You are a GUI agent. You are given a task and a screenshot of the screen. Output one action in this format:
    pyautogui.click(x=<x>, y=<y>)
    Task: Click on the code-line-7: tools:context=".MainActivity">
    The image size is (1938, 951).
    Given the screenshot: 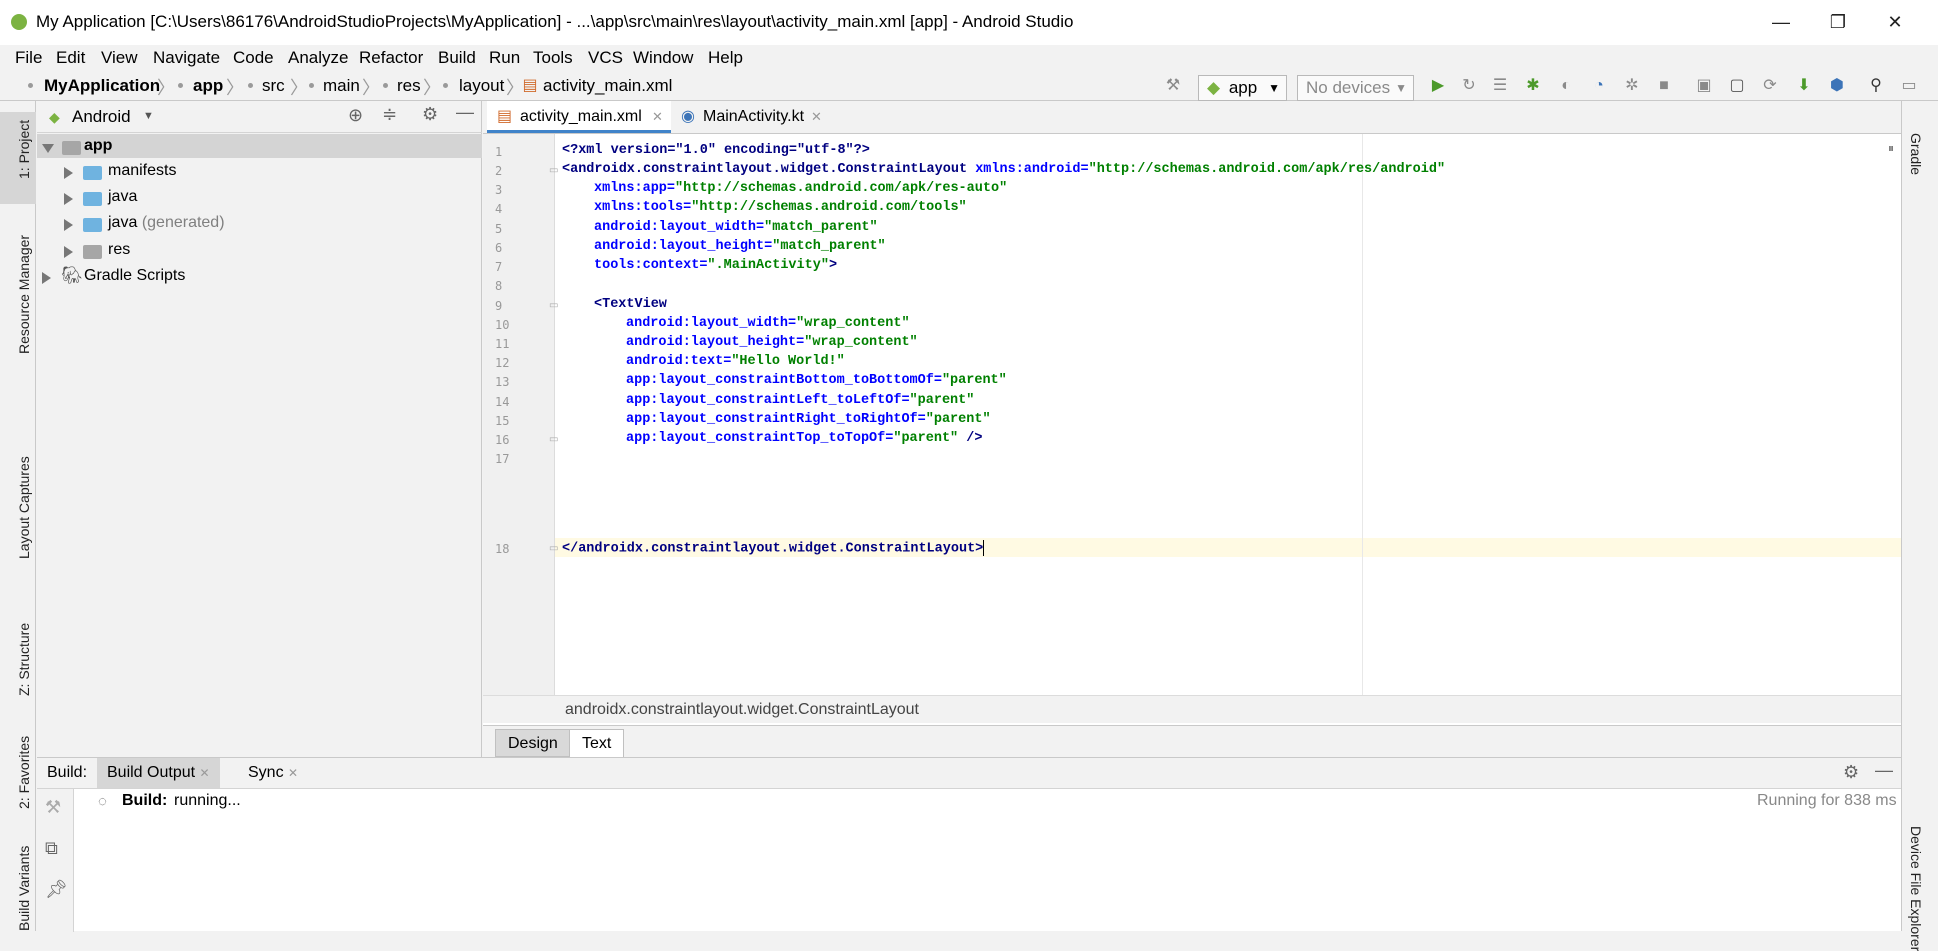 What is the action you would take?
    pyautogui.click(x=715, y=265)
    